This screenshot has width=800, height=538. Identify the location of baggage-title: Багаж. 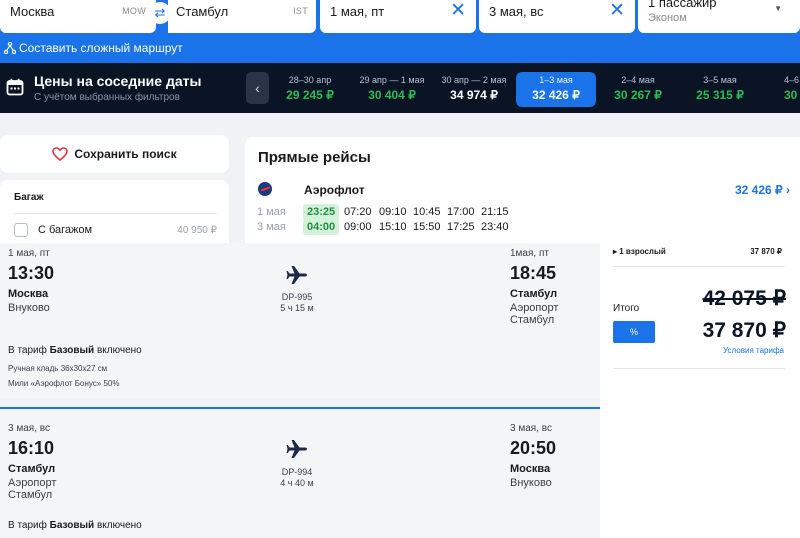
(29, 197).